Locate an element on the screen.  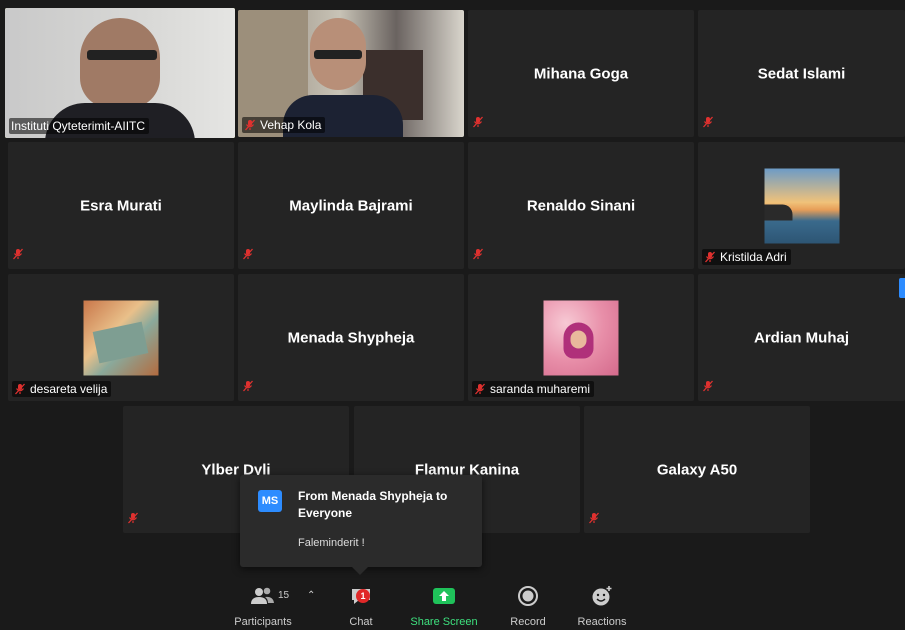
video-tile-p15: Galaxy A50 is located at coordinates (697, 469).